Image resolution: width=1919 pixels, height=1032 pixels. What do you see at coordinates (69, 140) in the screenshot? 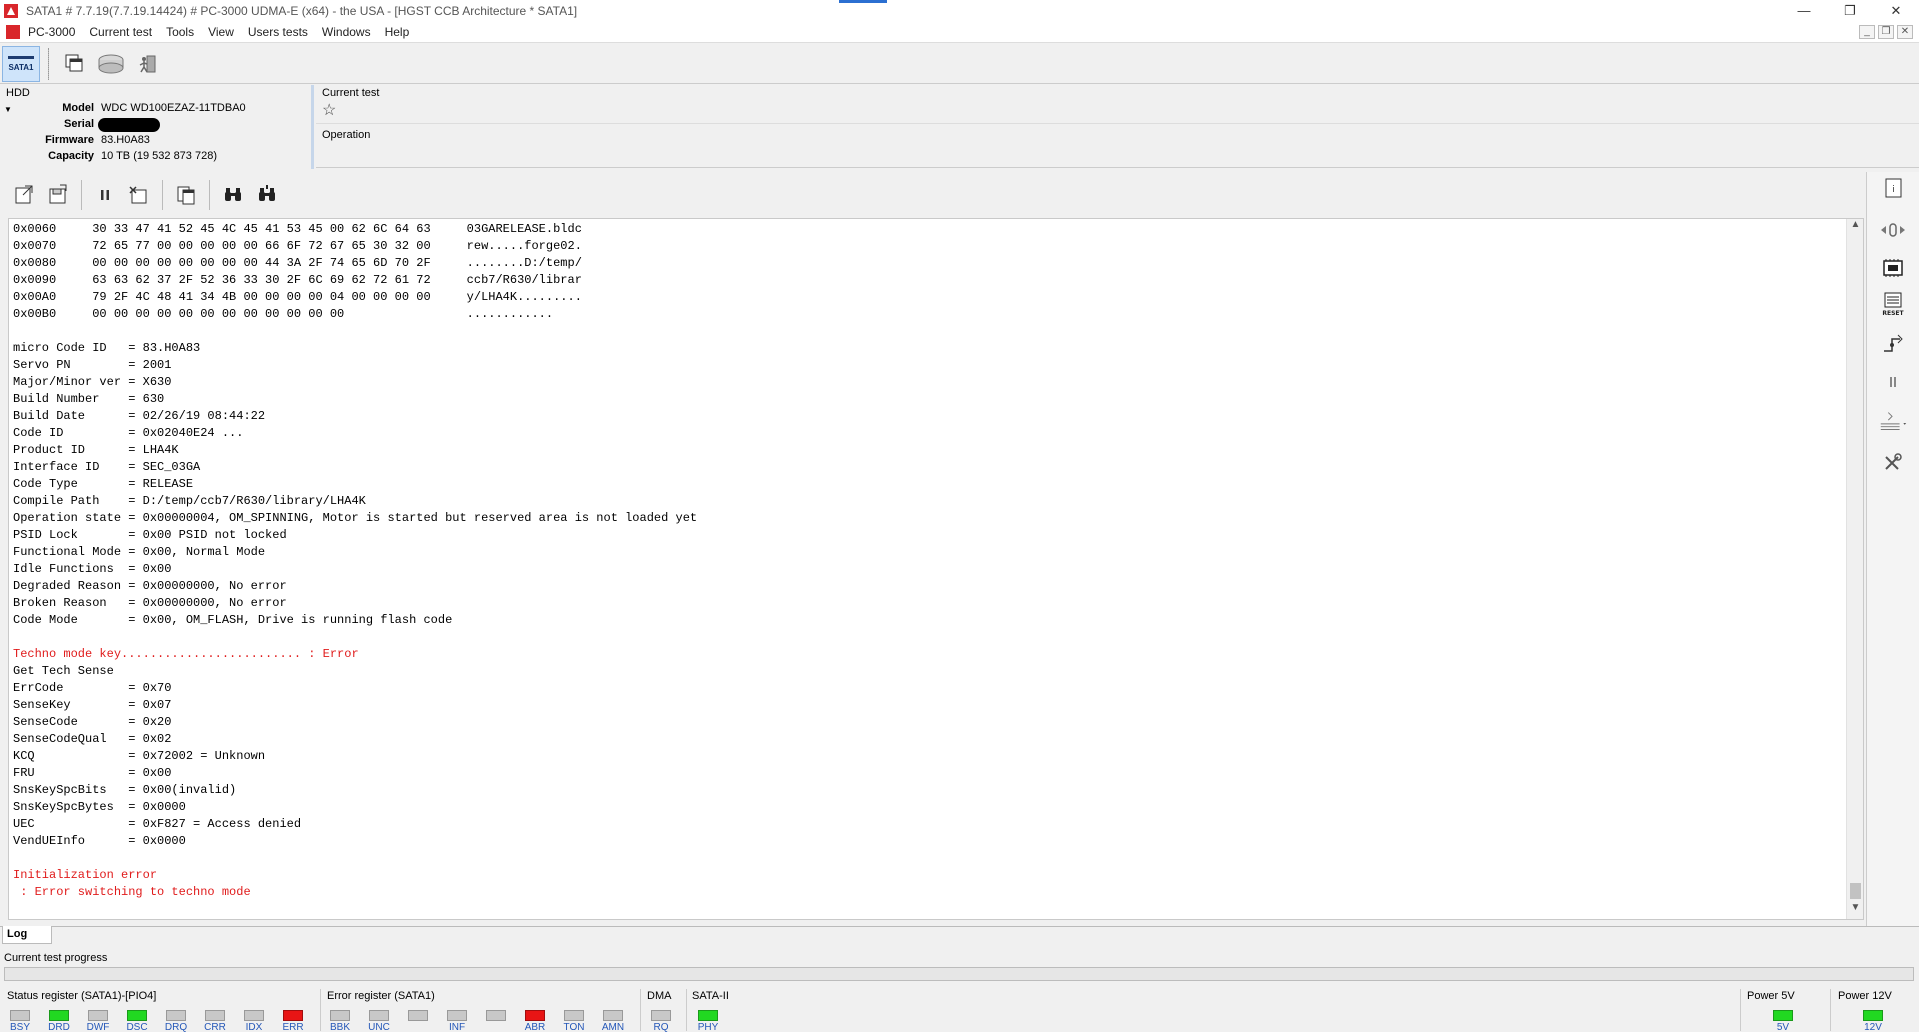
I see `firmware-label: Firmware` at bounding box center [69, 140].